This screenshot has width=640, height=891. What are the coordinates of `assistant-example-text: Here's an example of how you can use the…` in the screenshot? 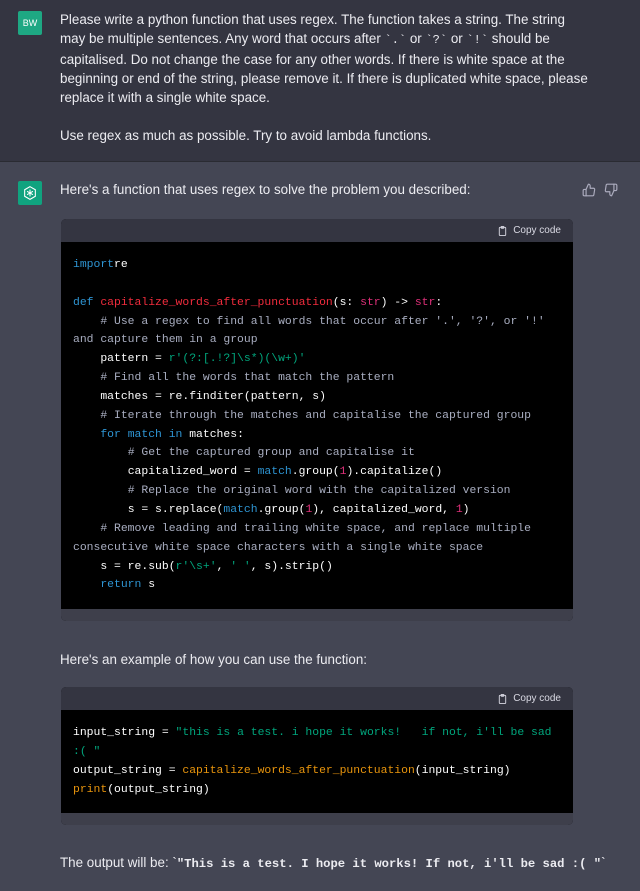 It's located at (214, 659).